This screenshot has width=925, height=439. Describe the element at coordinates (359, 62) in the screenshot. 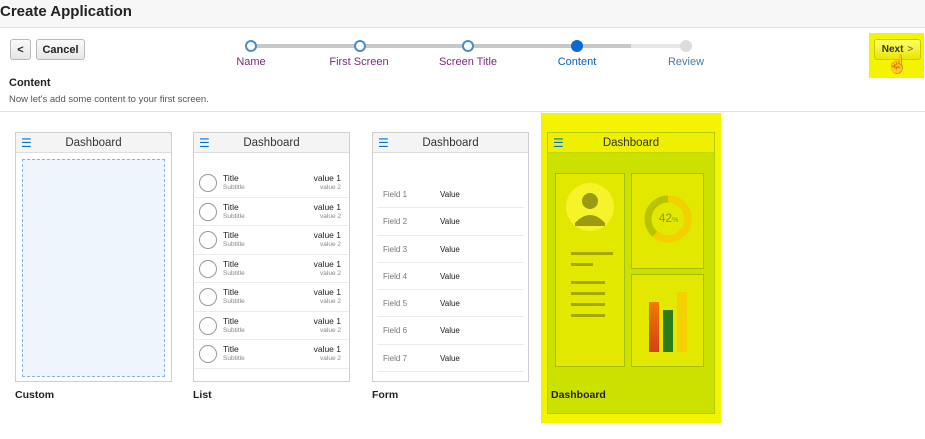

I see `train-label-first-screen: First Screen` at that location.